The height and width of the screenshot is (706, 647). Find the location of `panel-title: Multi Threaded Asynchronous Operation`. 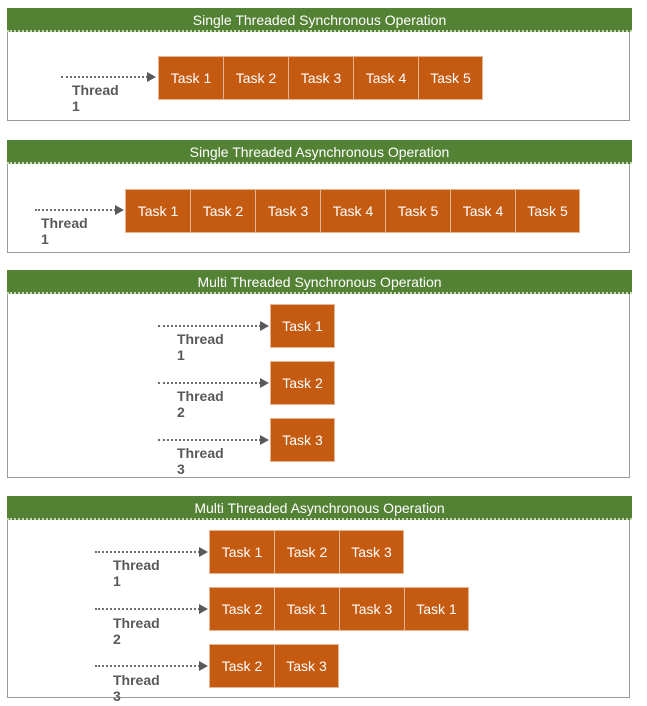

panel-title: Multi Threaded Asynchronous Operation is located at coordinates (319, 508).